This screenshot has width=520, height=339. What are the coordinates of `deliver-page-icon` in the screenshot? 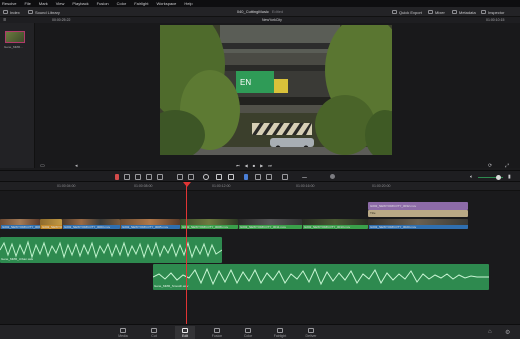 It's located at (311, 330).